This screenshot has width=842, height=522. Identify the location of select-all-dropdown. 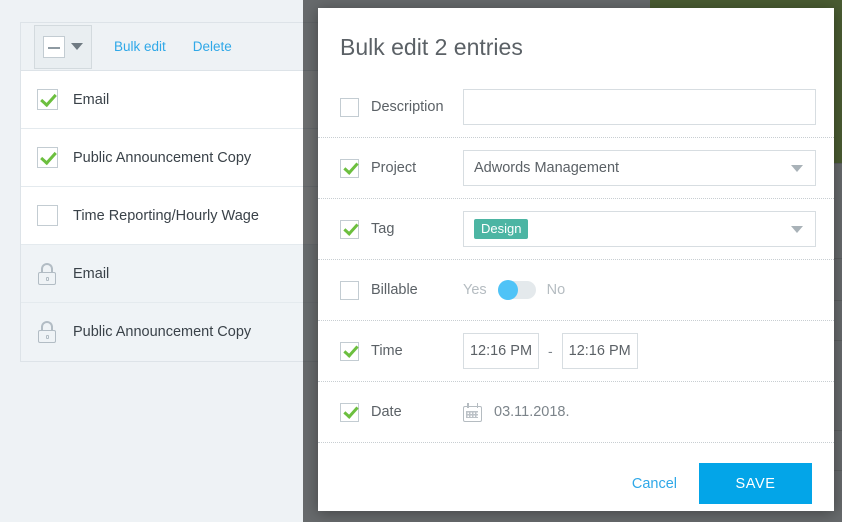
(63, 46).